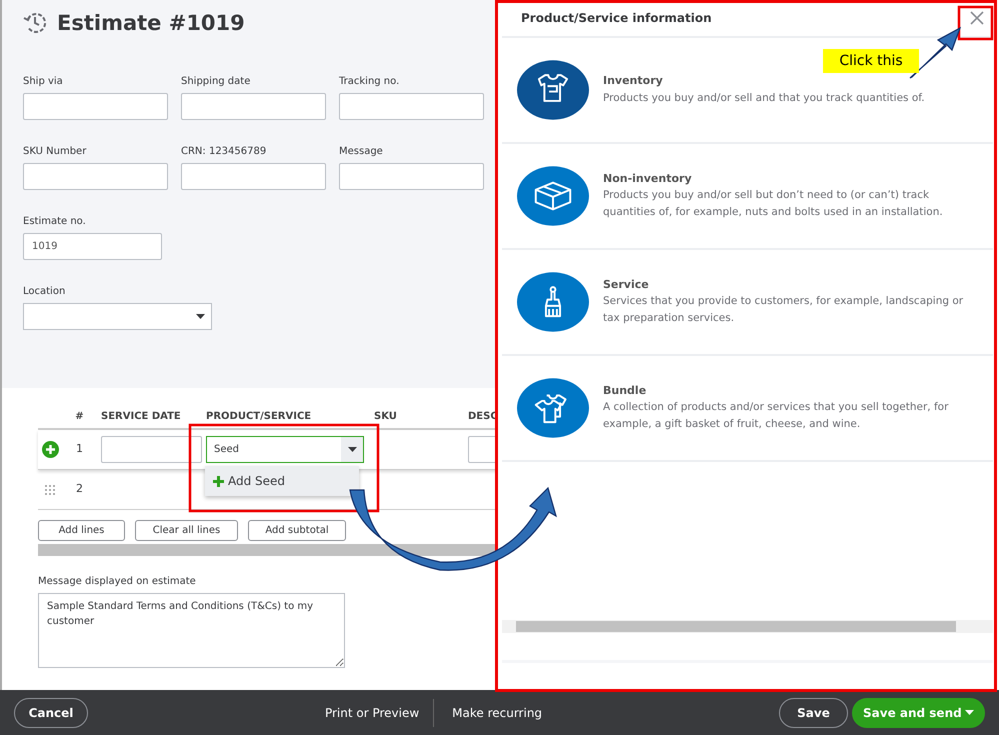  I want to click on text-area: Sample Standard Terms and Conditions (T&Cs) to my customer, so click(191, 630).